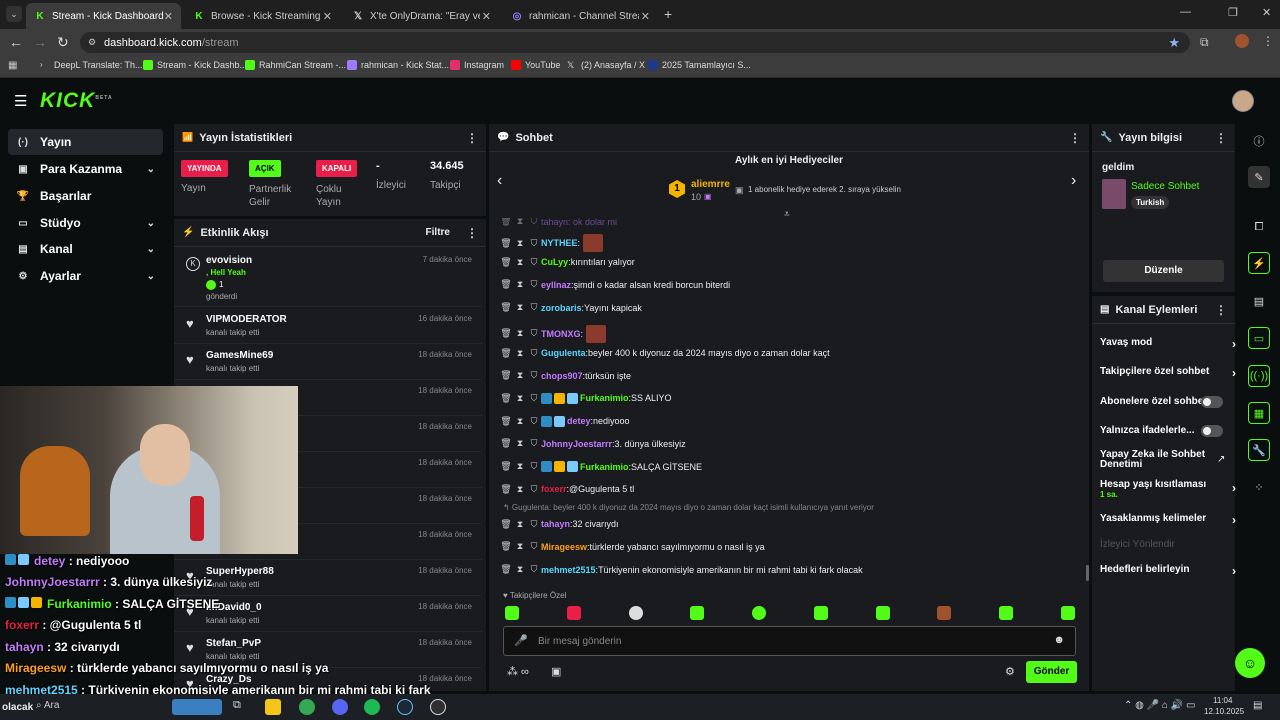 The width and height of the screenshot is (1280, 720). What do you see at coordinates (14, 14) in the screenshot?
I see `tab-search-button: ⌄` at bounding box center [14, 14].